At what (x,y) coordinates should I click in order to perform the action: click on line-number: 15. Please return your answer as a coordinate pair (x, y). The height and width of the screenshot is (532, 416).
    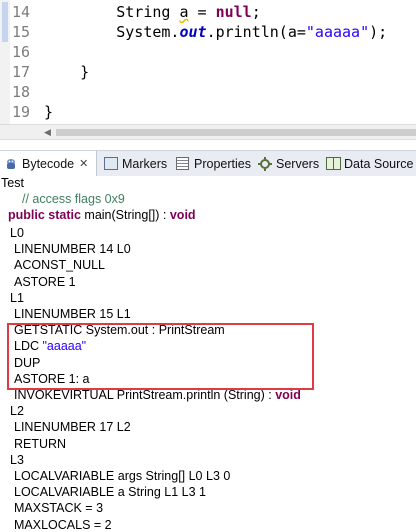
    Looking at the image, I should click on (20, 32).